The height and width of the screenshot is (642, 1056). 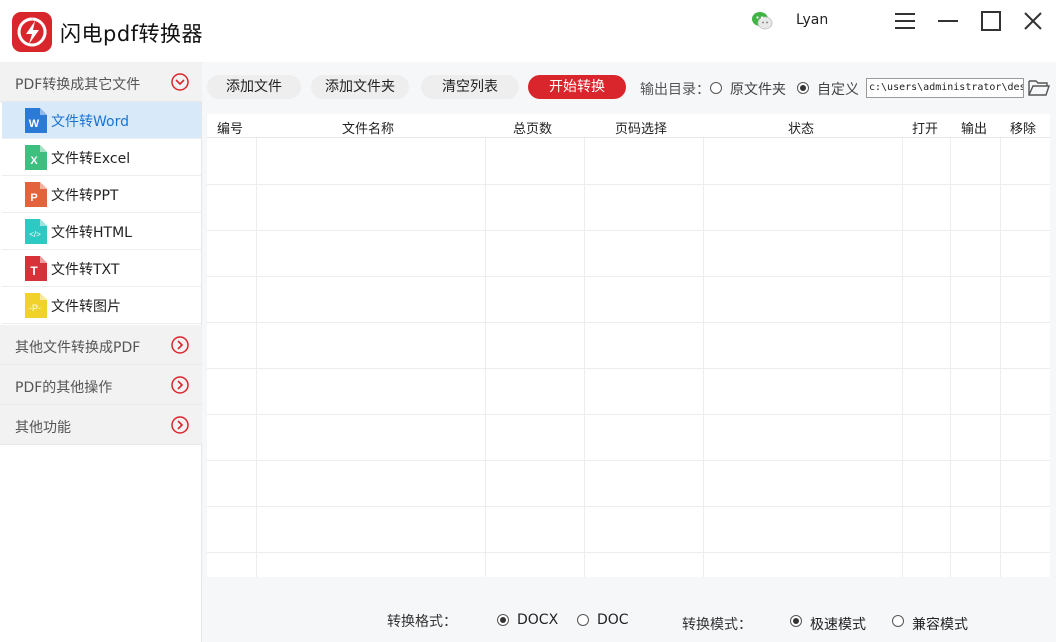 What do you see at coordinates (716, 88) in the screenshot?
I see `radio-source-folder` at bounding box center [716, 88].